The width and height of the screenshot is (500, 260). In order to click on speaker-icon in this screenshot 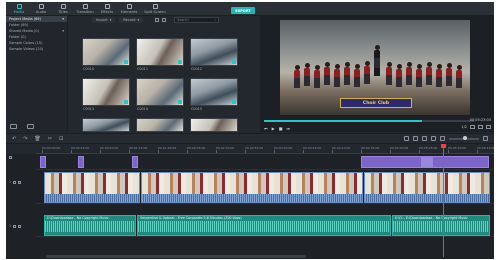, I will do `click(20, 226)`.